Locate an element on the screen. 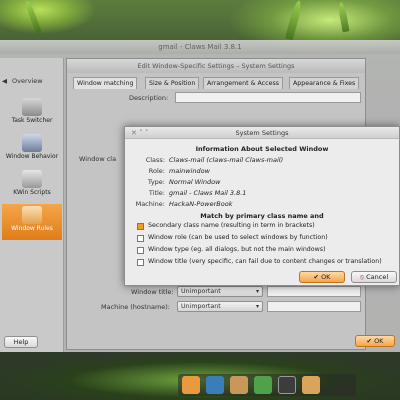 The width and height of the screenshot is (400, 400). machine-match-select: Unimportant is located at coordinates (220, 306).